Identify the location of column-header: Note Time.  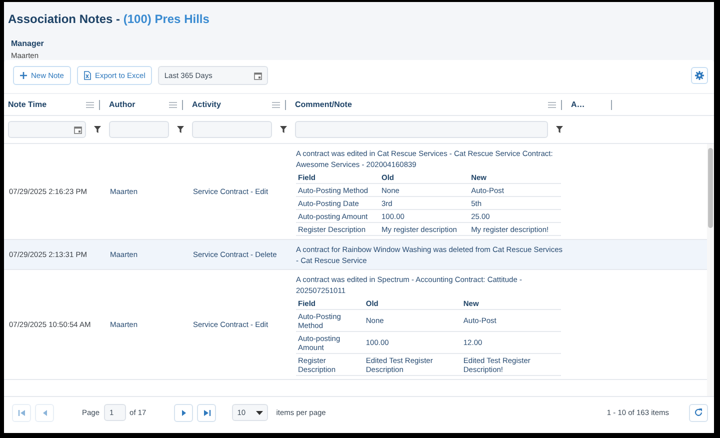
(27, 104).